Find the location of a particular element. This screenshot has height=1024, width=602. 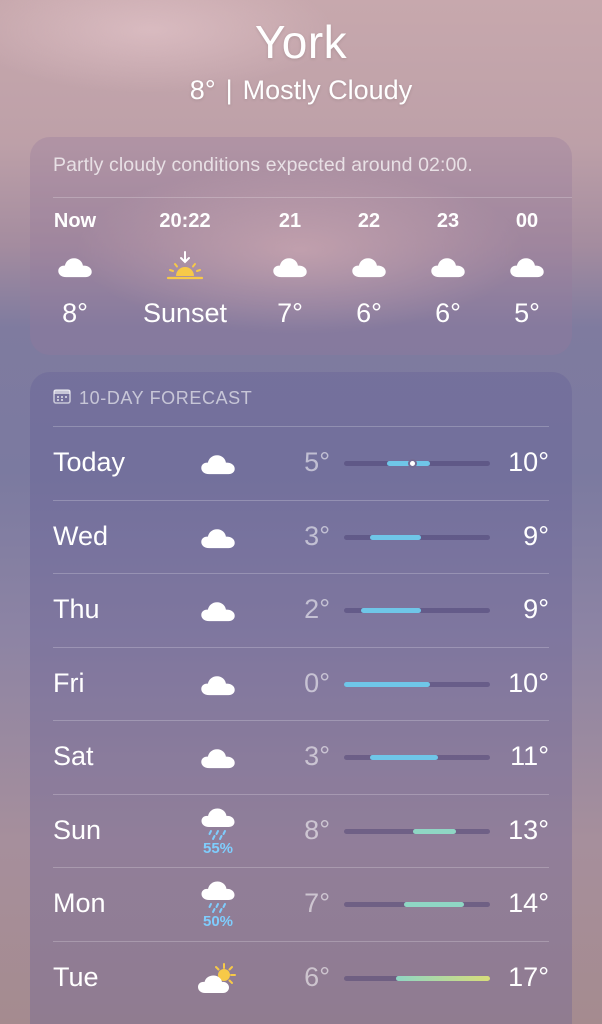

forecast-row: Today 5° 10° is located at coordinates (301, 462).